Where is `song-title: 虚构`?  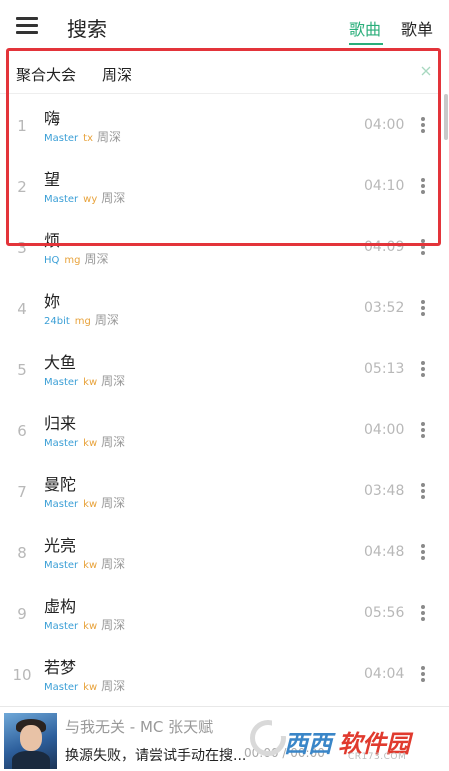 song-title: 虚构 is located at coordinates (60, 606).